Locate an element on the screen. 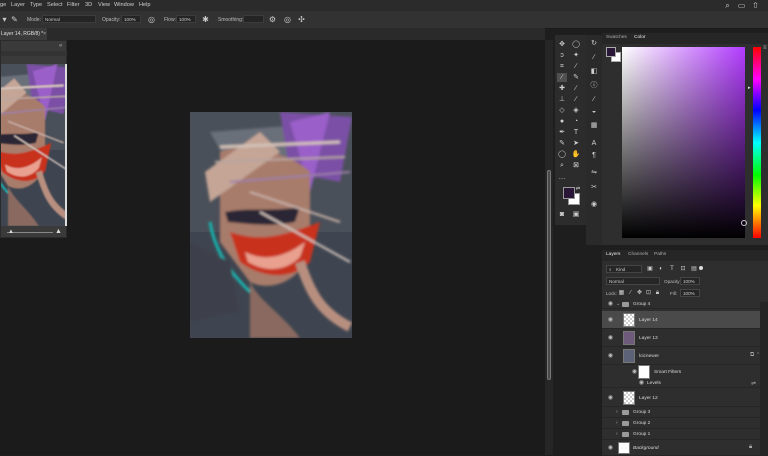 This screenshot has height=456, width=768. pen-tool-icon: ✒ is located at coordinates (562, 132).